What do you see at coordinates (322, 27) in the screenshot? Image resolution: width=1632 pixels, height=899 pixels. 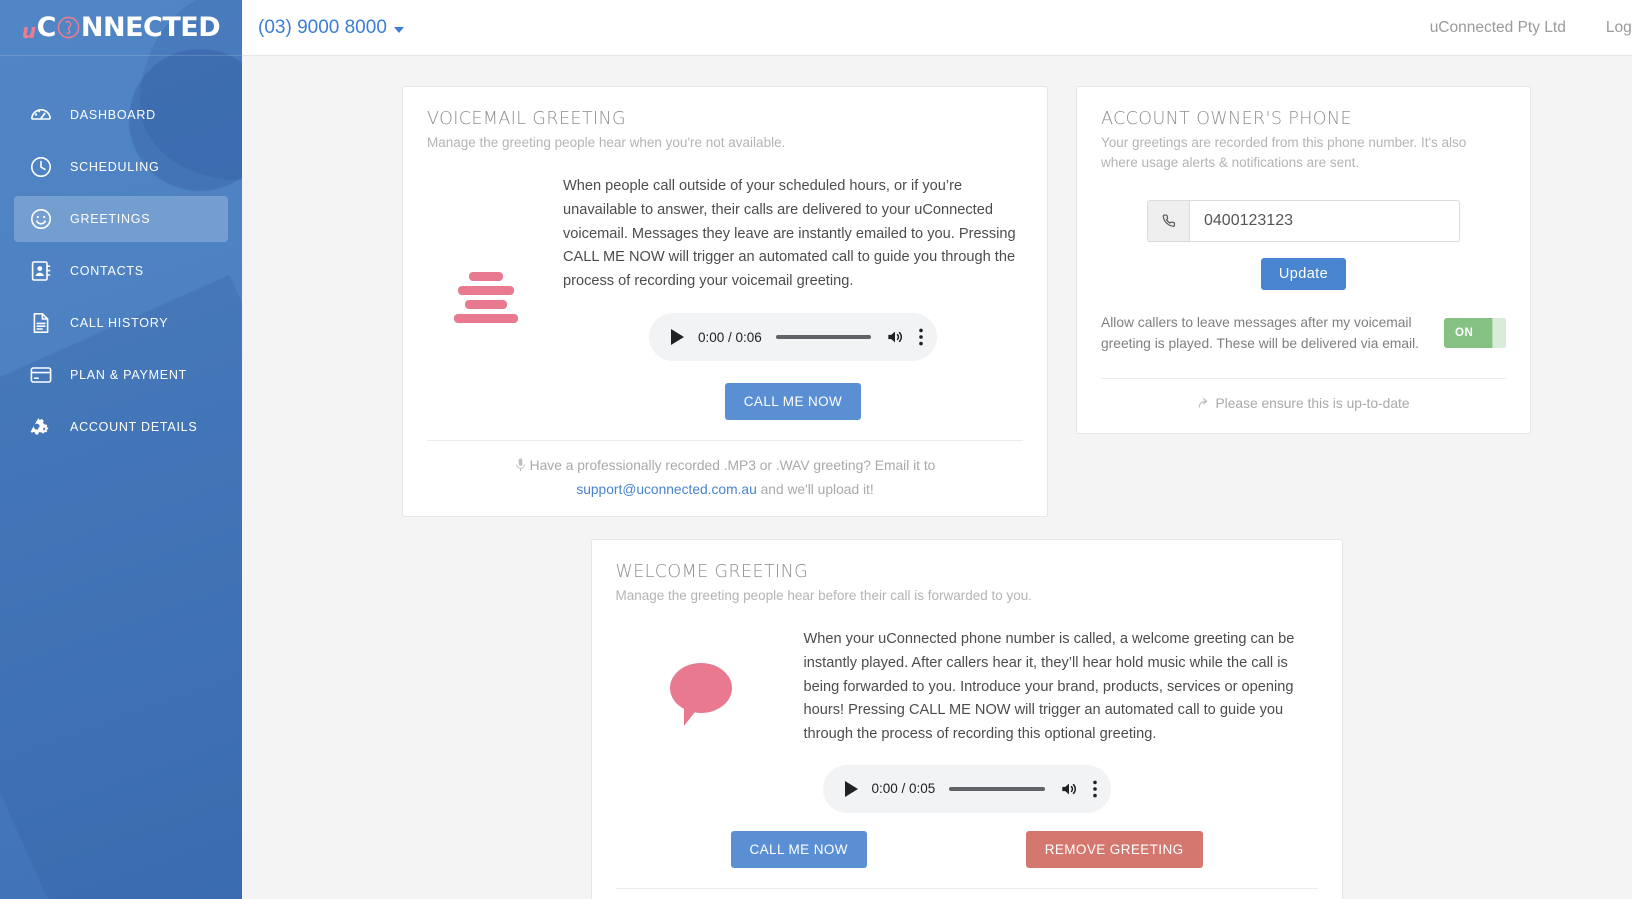 I see `phone-number-label: (03) 9000 8000` at bounding box center [322, 27].